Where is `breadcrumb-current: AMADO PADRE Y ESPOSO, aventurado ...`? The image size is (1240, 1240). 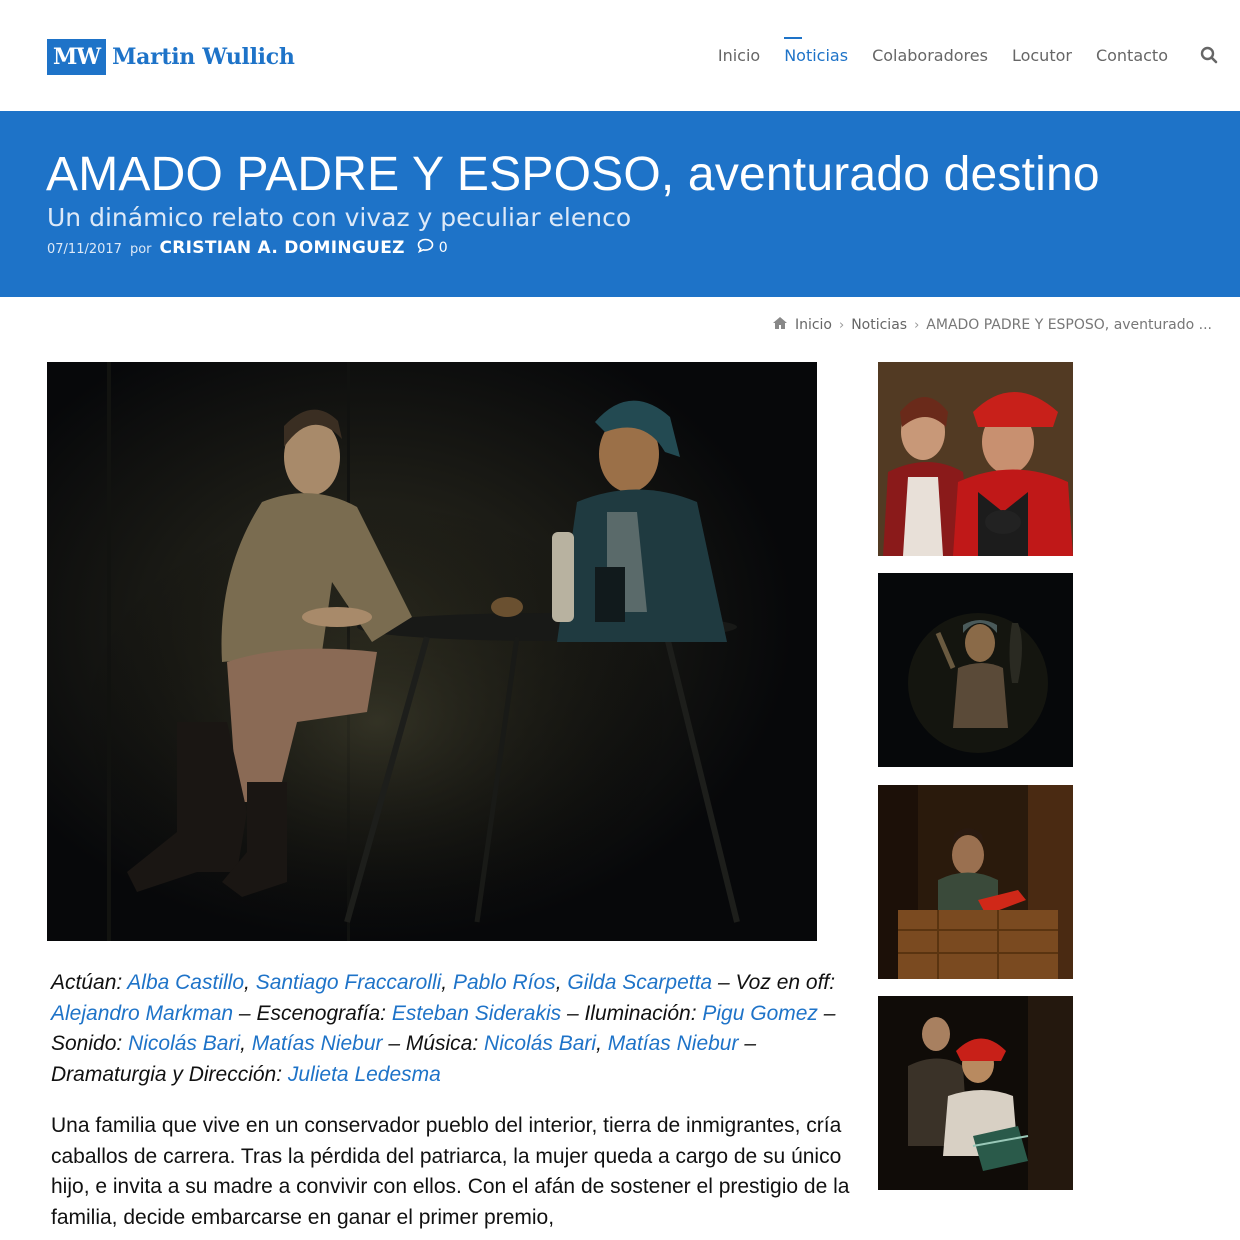 breadcrumb-current: AMADO PADRE Y ESPOSO, aventurado ... is located at coordinates (1069, 325).